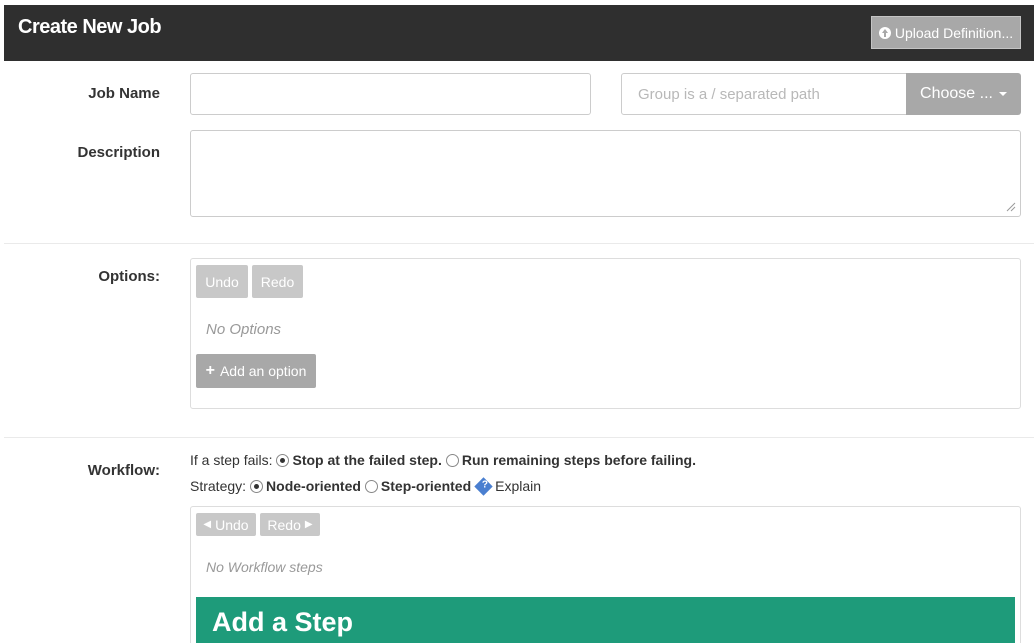 The height and width of the screenshot is (643, 1034). Describe the element at coordinates (1011, 207) in the screenshot. I see `resize-grip-icon` at that location.